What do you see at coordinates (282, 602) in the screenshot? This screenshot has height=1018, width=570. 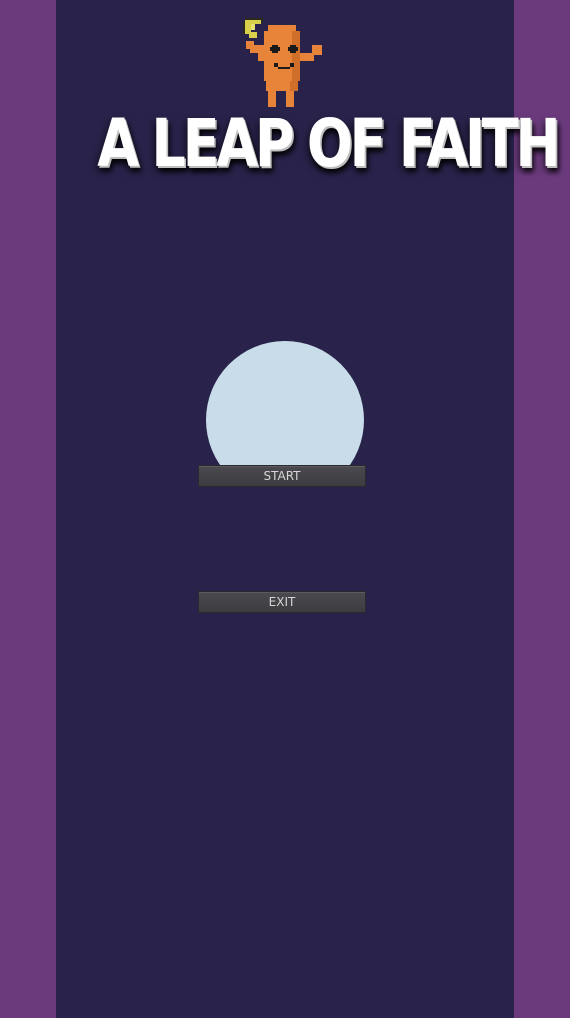 I see `exit-button: EXIT` at bounding box center [282, 602].